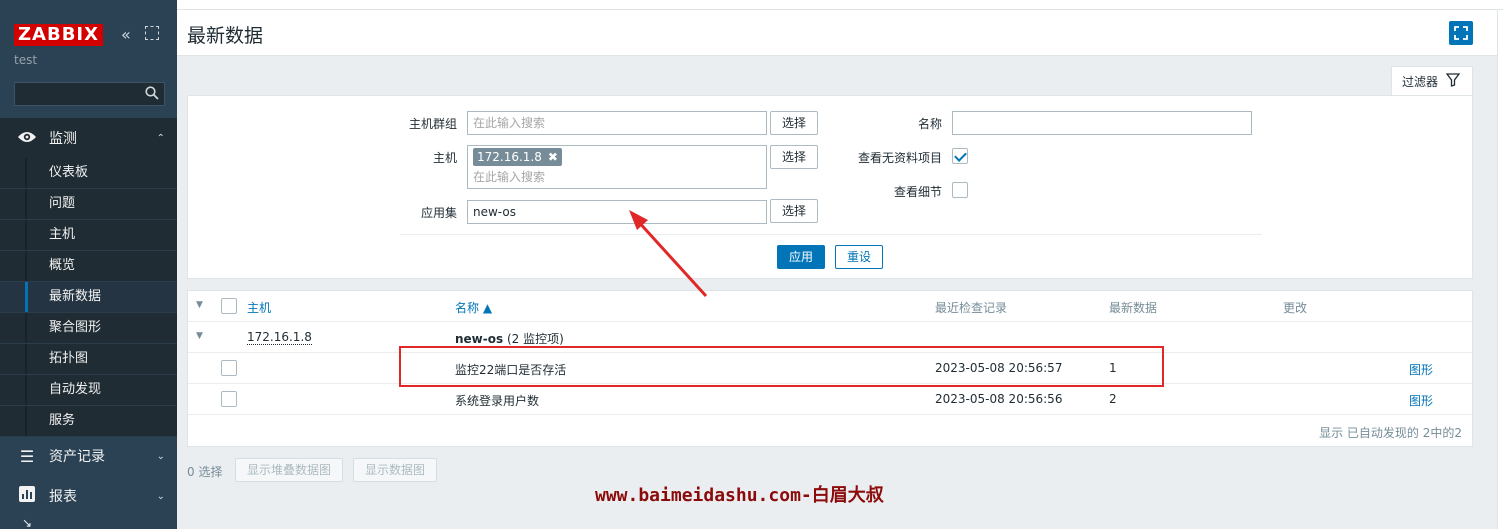 The width and height of the screenshot is (1503, 529). Describe the element at coordinates (830, 399) in the screenshot. I see `table-row: 系统登录用户数 2023-05-08 20:56:56 2 图形` at that location.